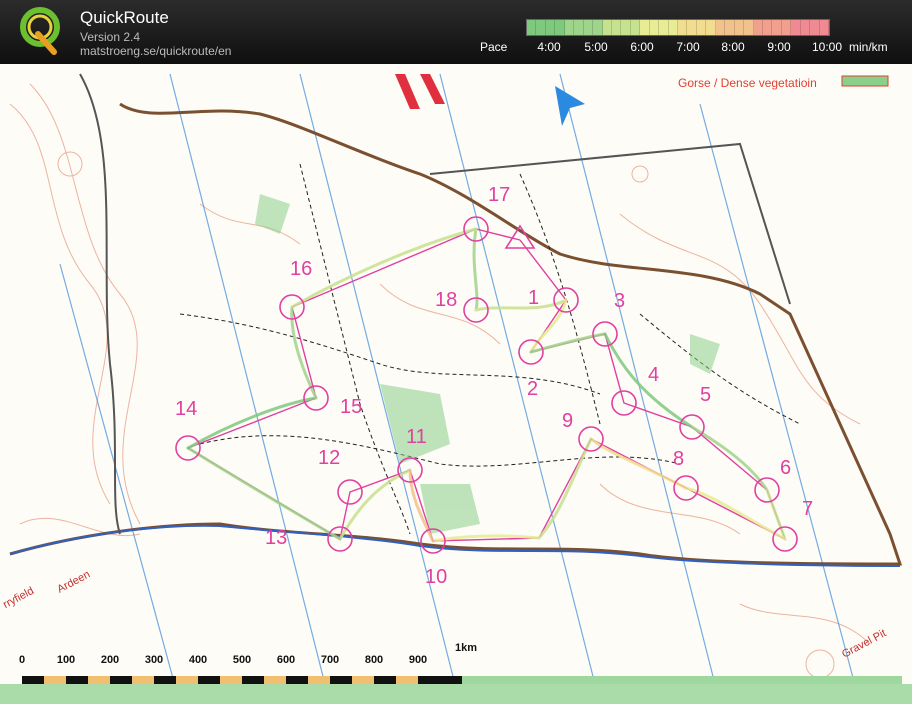 Image resolution: width=912 pixels, height=704 pixels. I want to click on pace-gradient-bar, so click(678, 27).